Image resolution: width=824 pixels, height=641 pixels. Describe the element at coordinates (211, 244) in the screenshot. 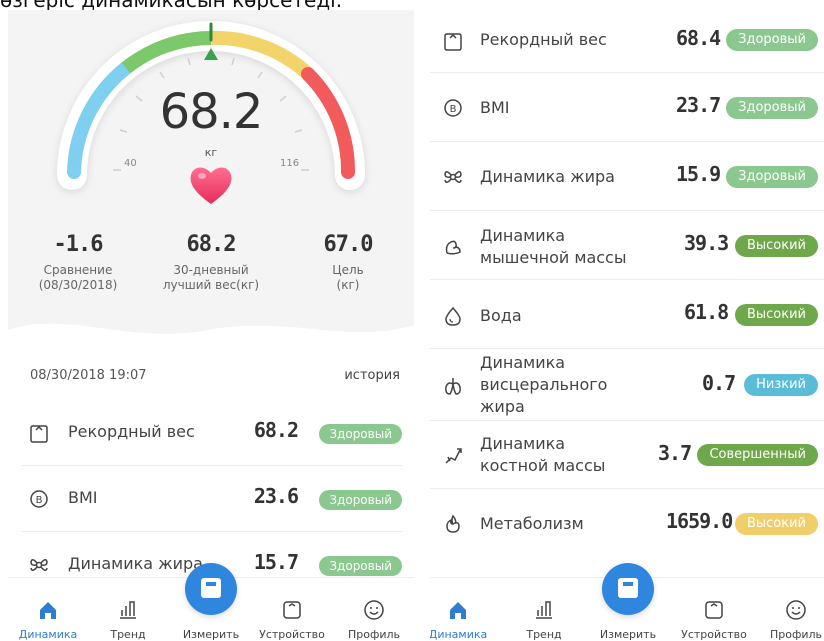

I see `stat-best-weight-value: 68.2` at that location.